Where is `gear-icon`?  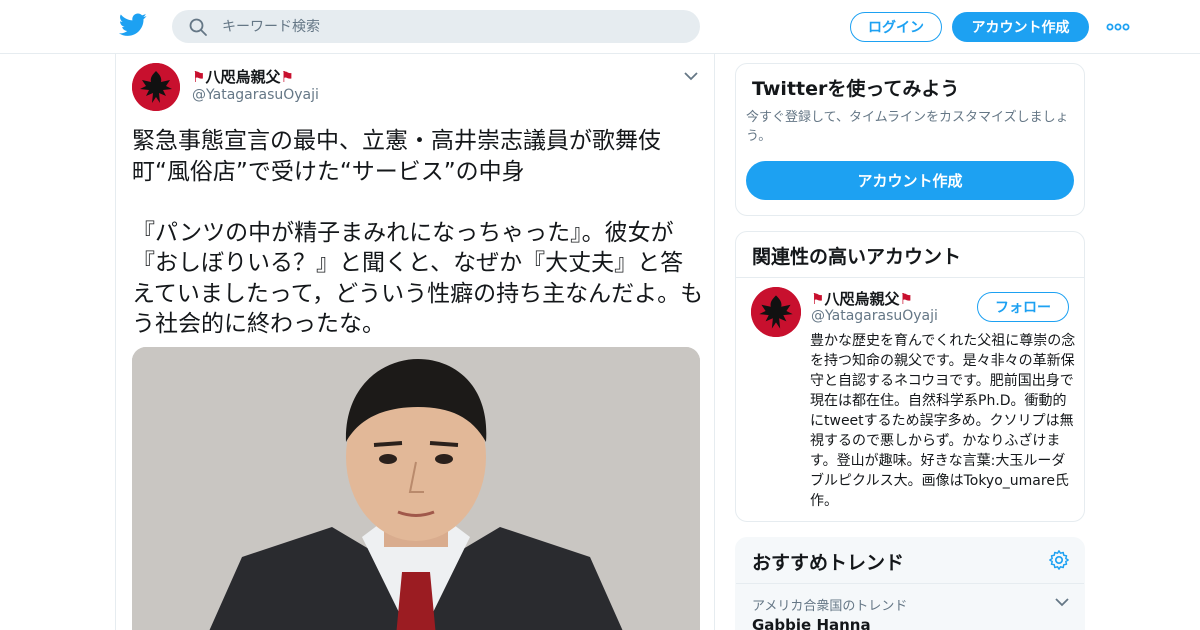
gear-icon is located at coordinates (1059, 560).